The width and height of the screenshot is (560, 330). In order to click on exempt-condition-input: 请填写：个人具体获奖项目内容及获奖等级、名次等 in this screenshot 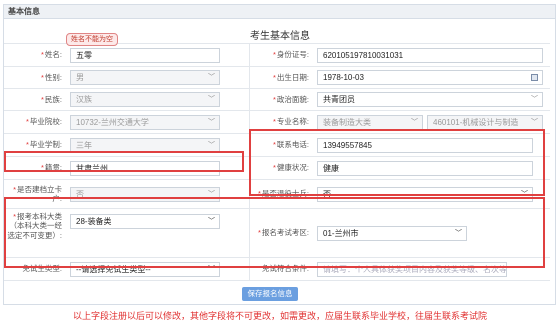, I will do `click(412, 269)`.